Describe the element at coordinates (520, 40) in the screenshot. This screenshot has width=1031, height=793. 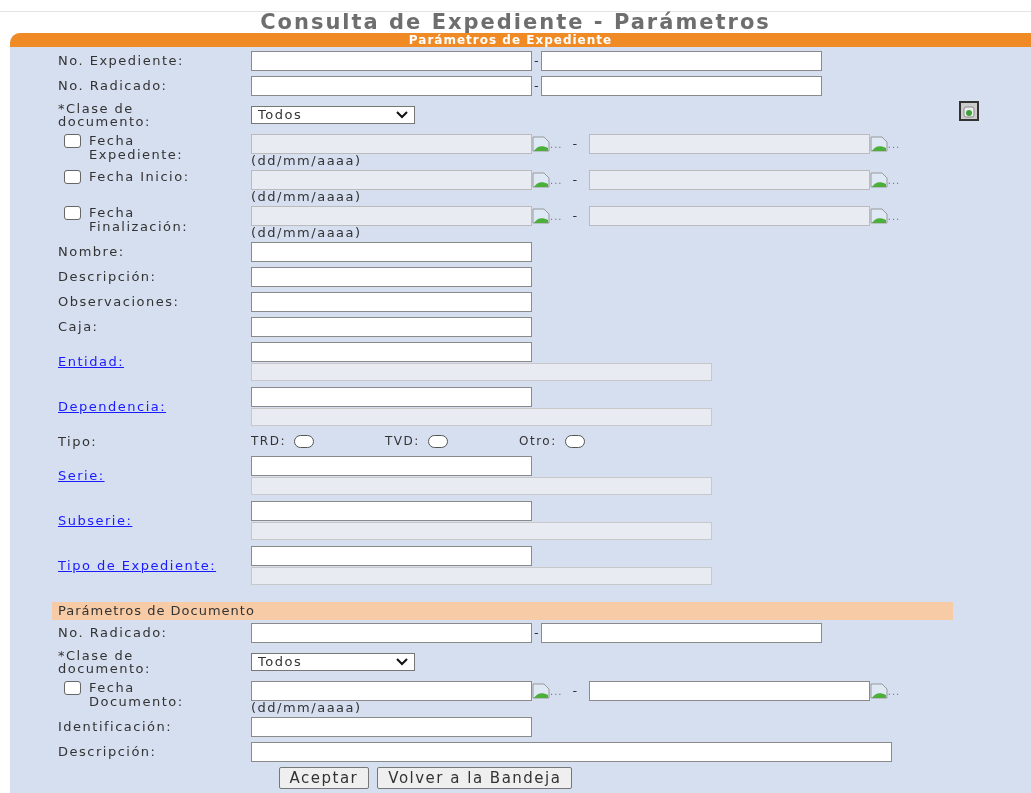
I see `section-header: Parámetros de Expediente` at that location.